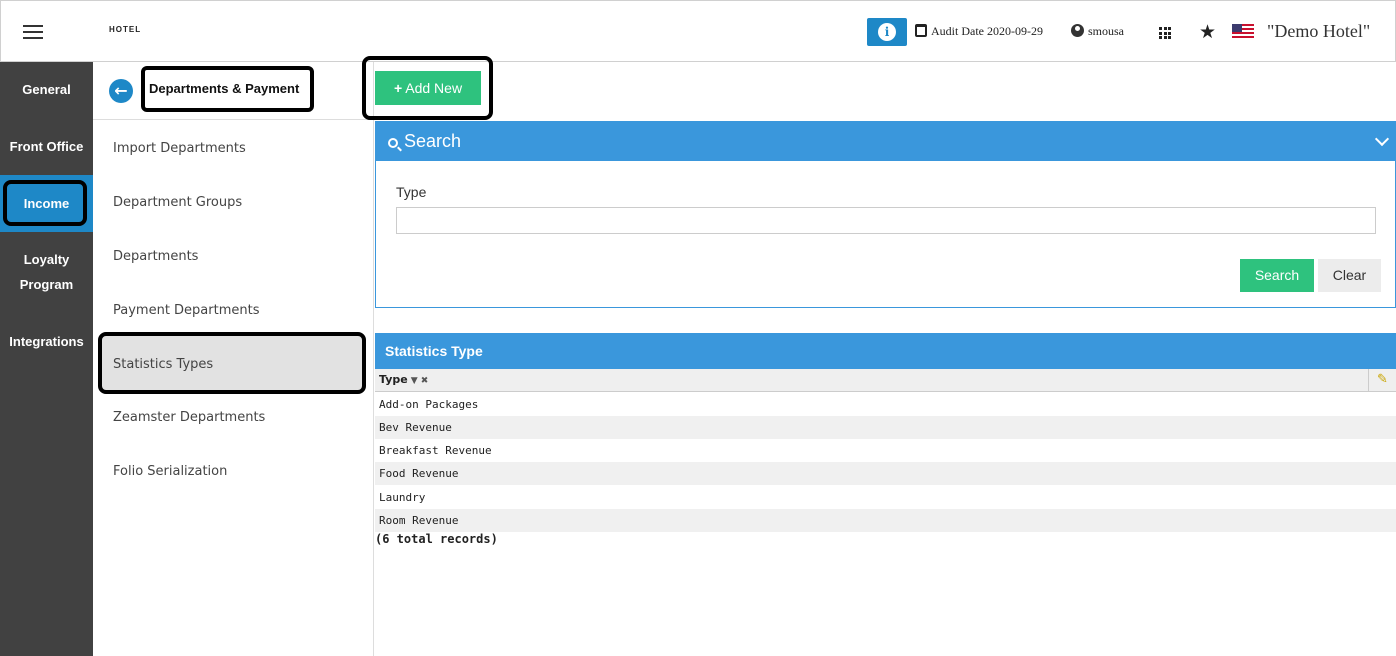  Describe the element at coordinates (434, 88) in the screenshot. I see `add-new-label: Add New` at that location.